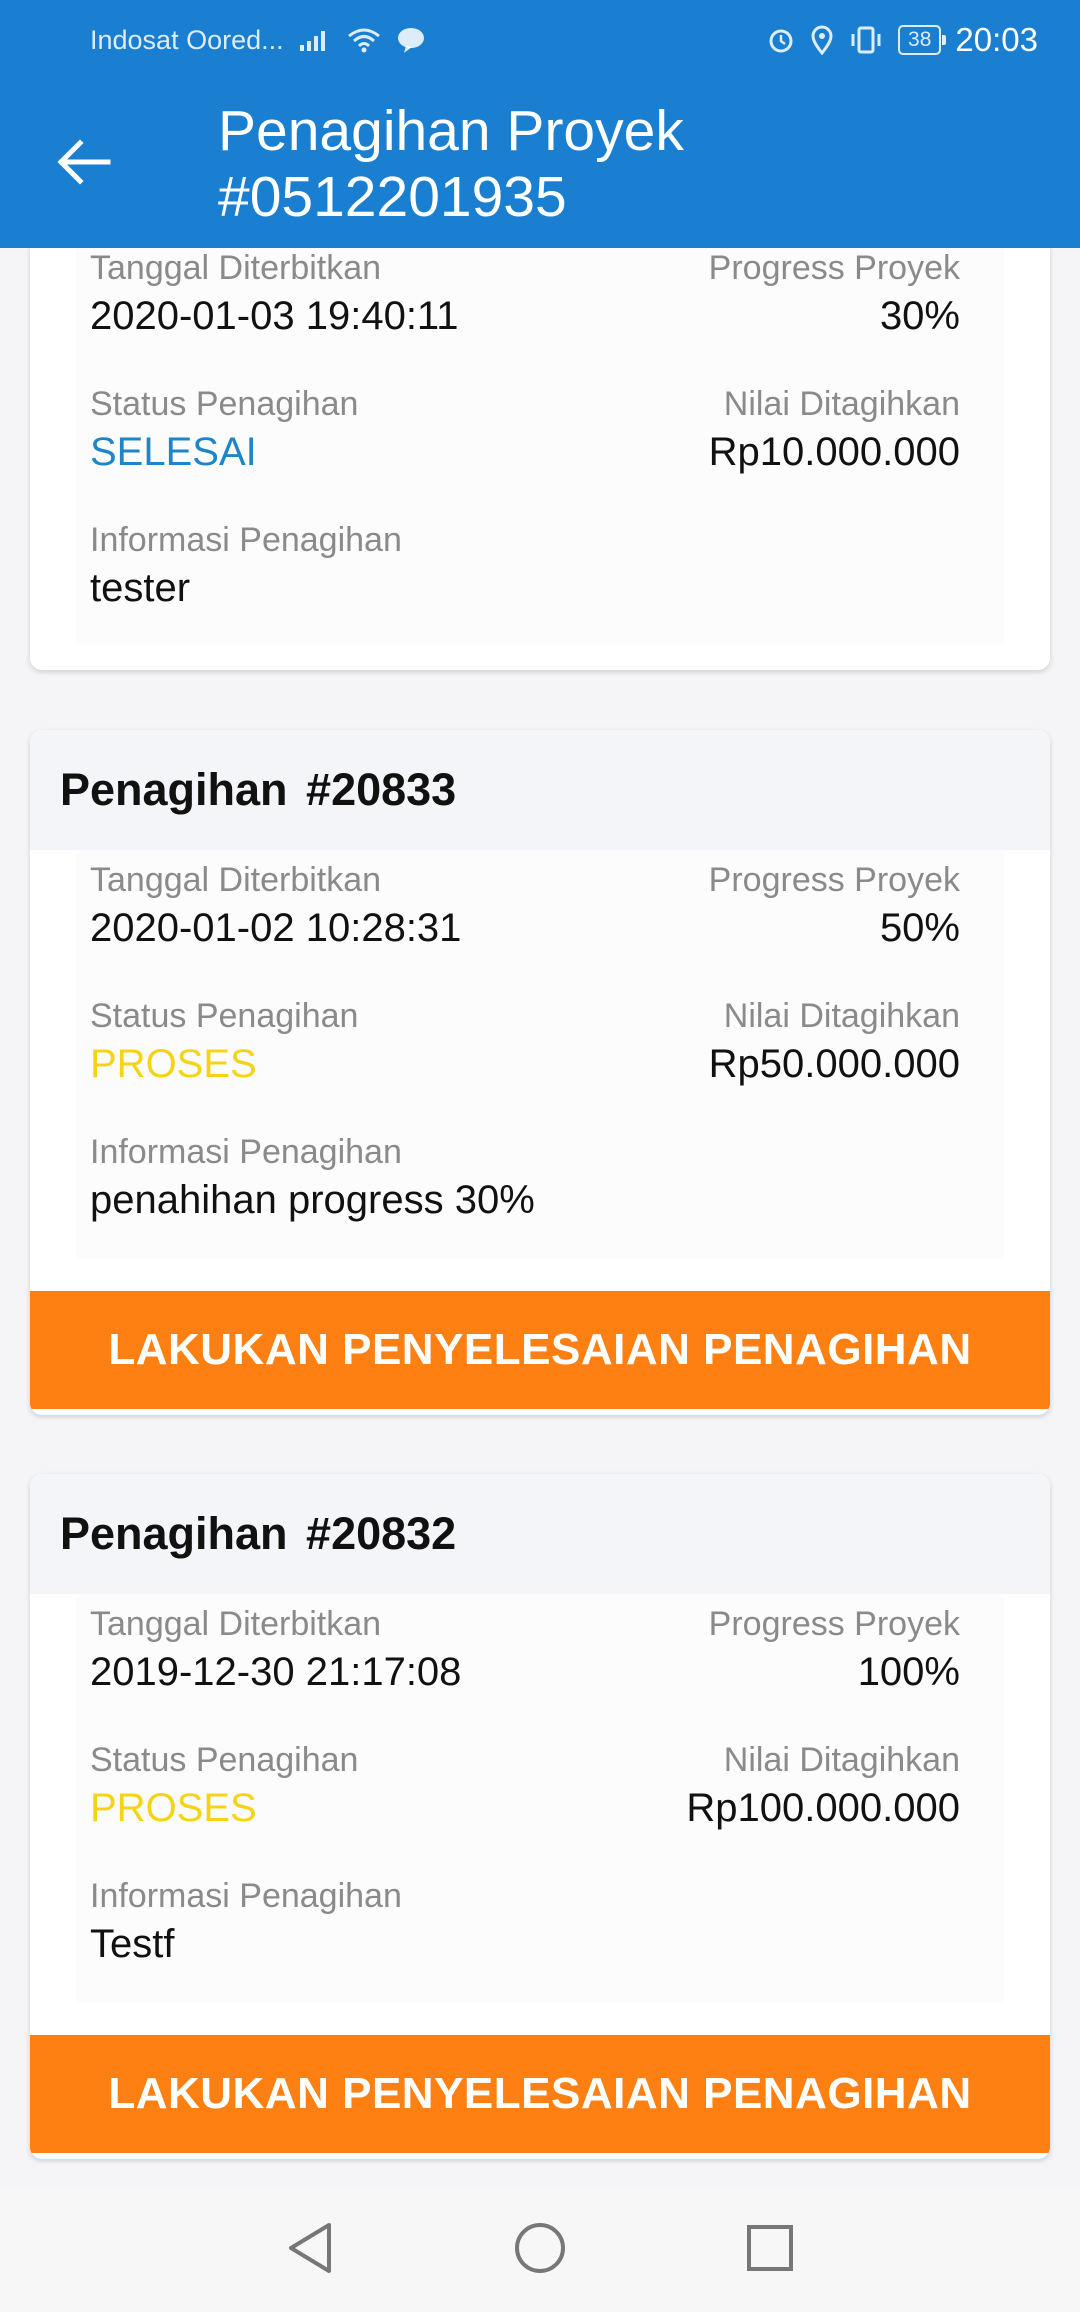 This screenshot has height=2312, width=1080. I want to click on circle-home-icon, so click(540, 2250).